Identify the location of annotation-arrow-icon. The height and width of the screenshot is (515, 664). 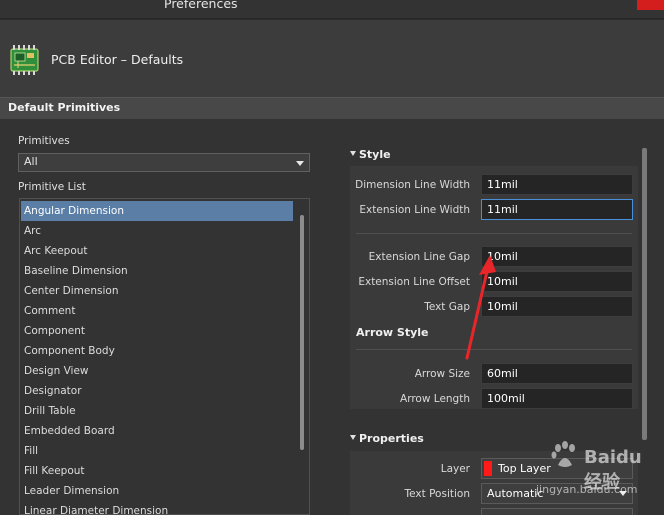
(480, 307).